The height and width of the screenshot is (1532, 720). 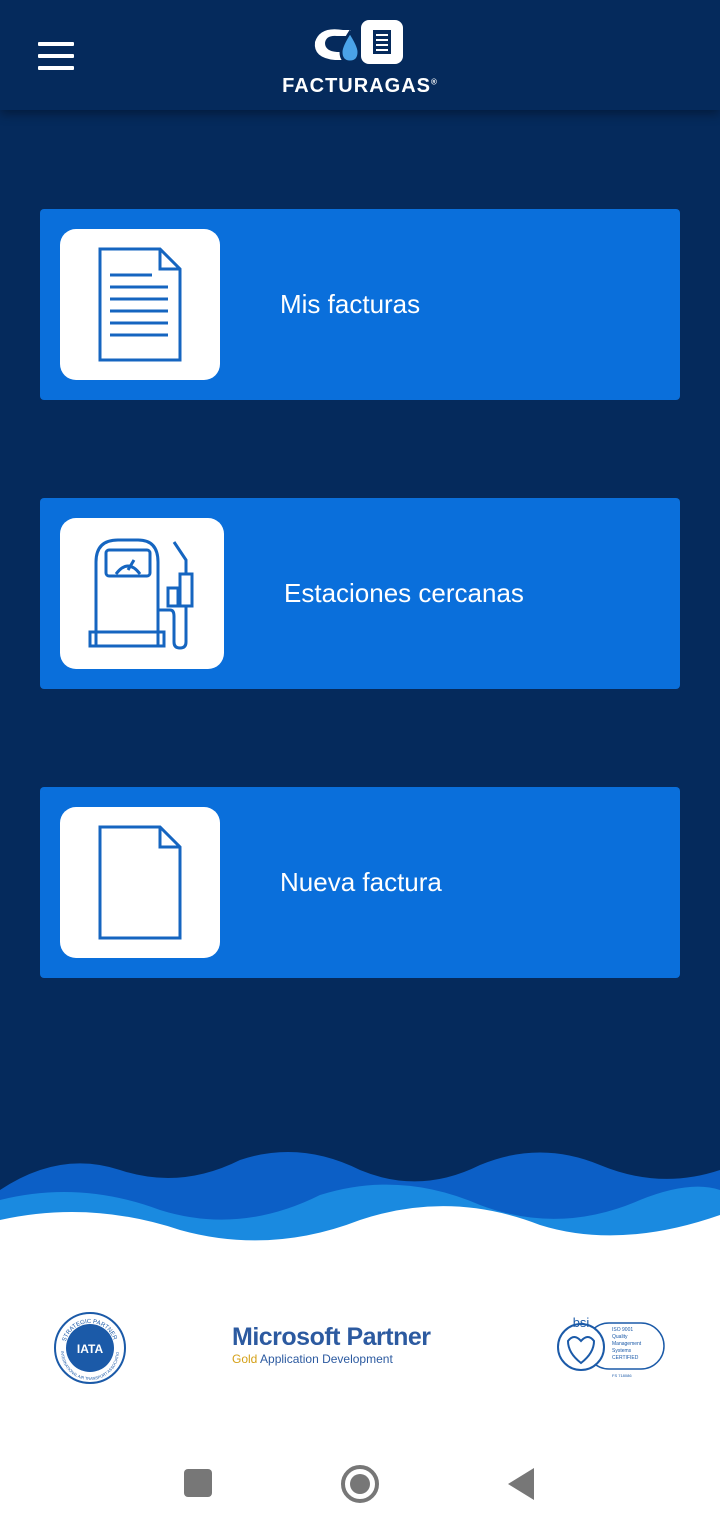 I want to click on menu-card-estaciones-cercanas: Estaciones cercanas, so click(x=360, y=593).